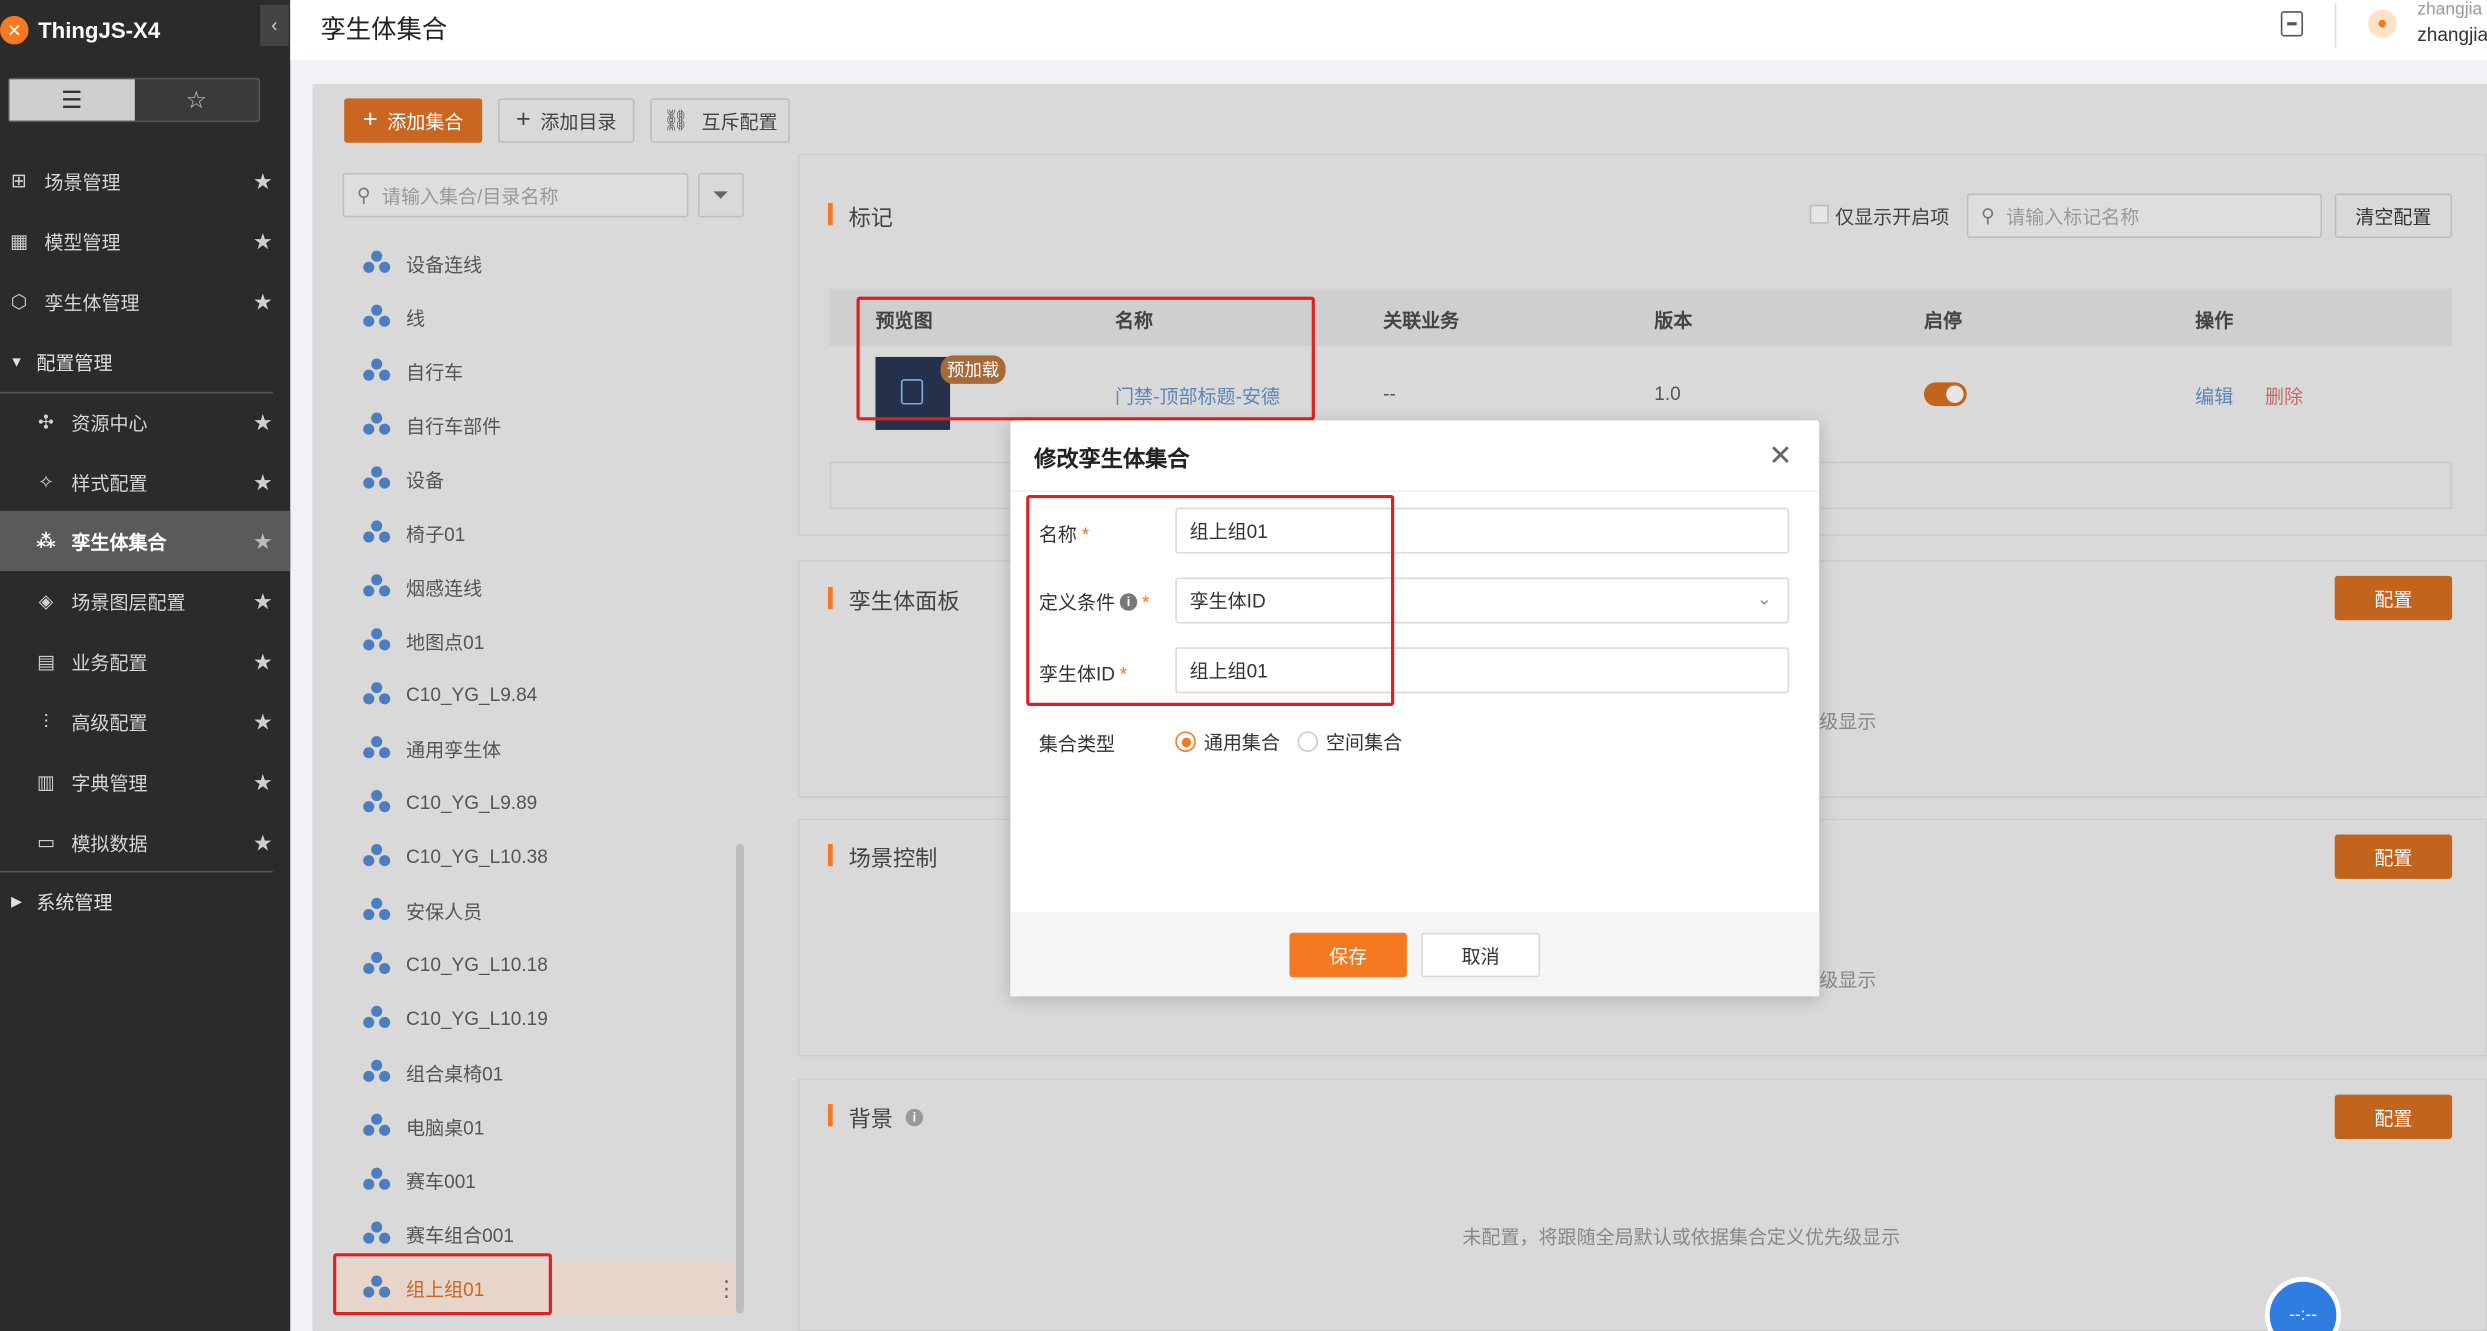  What do you see at coordinates (74, 362) in the screenshot?
I see `sidebar-group-label: 配置管理` at bounding box center [74, 362].